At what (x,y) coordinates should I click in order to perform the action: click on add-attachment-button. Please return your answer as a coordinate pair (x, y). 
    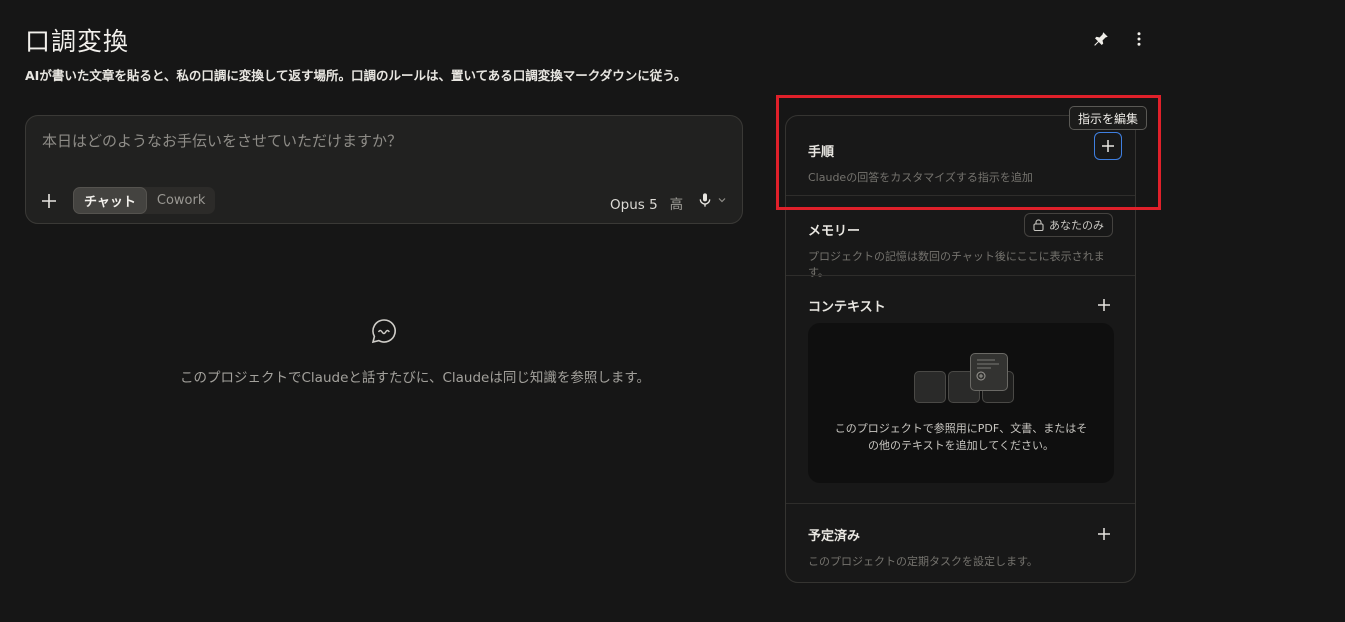
    Looking at the image, I should click on (49, 201).